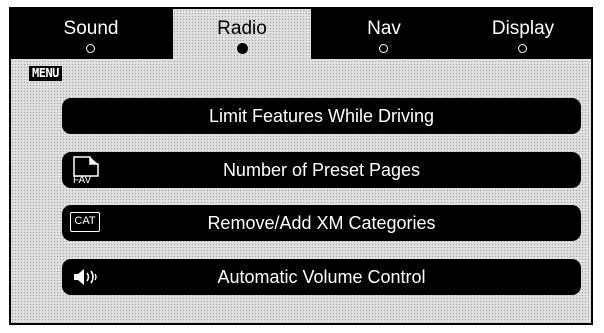 Image resolution: width=604 pixels, height=333 pixels. What do you see at coordinates (45, 73) in the screenshot?
I see `menu-badge: MENU` at bounding box center [45, 73].